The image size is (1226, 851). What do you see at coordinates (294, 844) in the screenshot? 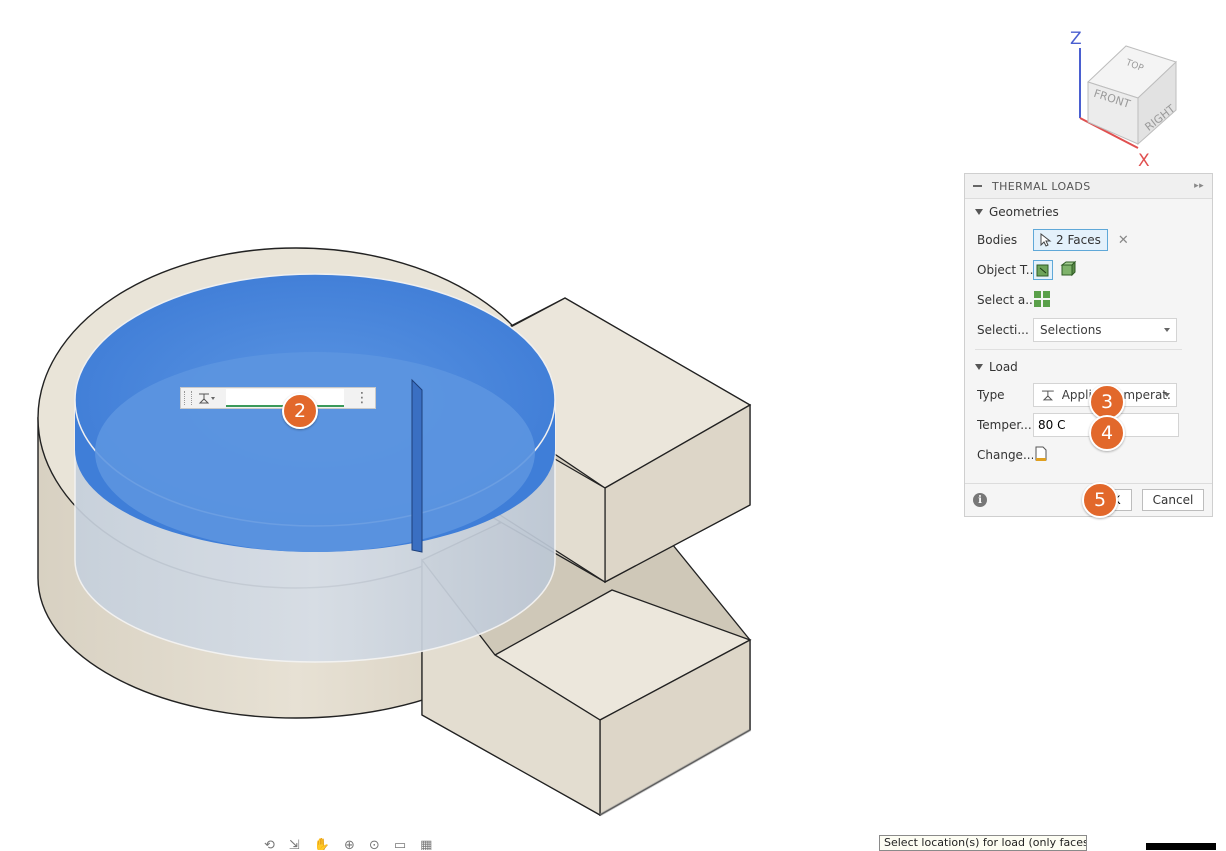
I see `look-at-icon: ⇲` at bounding box center [294, 844].